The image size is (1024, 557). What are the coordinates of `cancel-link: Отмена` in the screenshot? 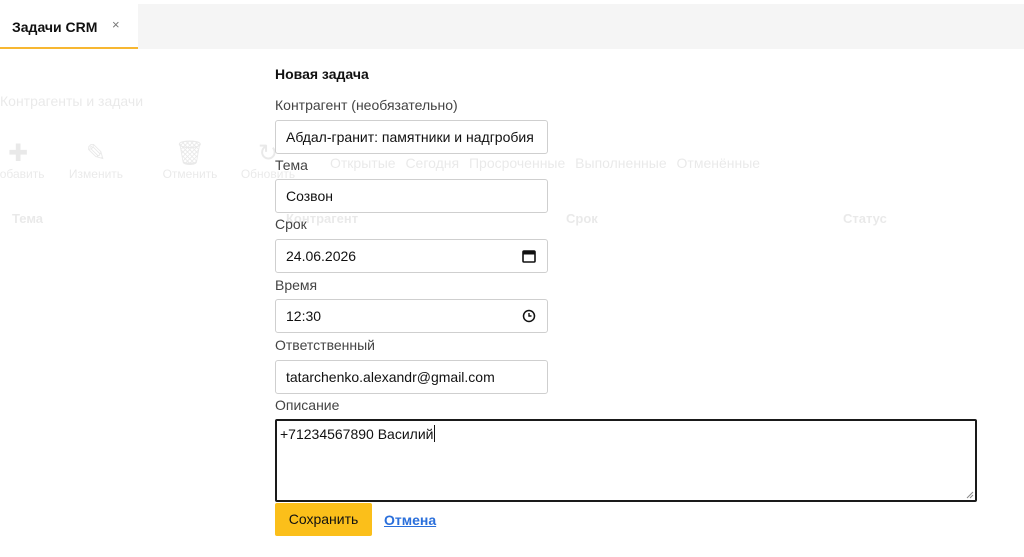 It's located at (410, 520).